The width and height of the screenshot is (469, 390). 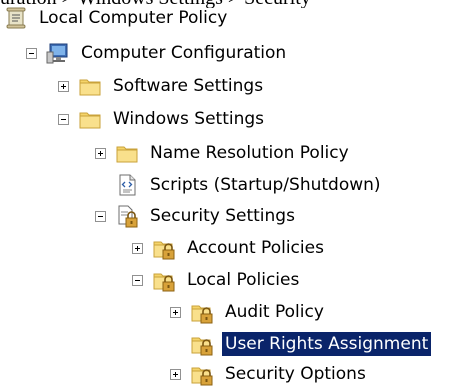 I want to click on tree-item-label-selected: User Rights Assignment, so click(x=327, y=344).